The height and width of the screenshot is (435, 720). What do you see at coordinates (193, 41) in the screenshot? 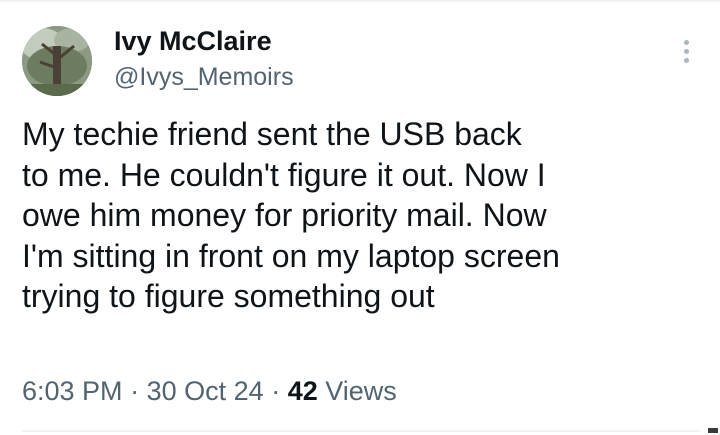
I see `author-display-name: Ivy McClaire` at bounding box center [193, 41].